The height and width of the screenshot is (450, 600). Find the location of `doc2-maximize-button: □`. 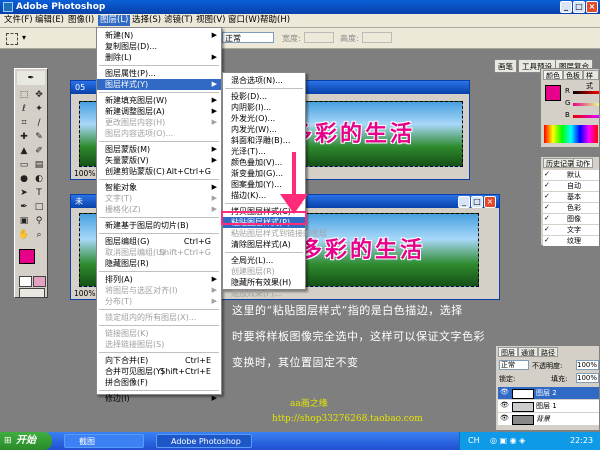

doc2-maximize-button: □ is located at coordinates (477, 202).